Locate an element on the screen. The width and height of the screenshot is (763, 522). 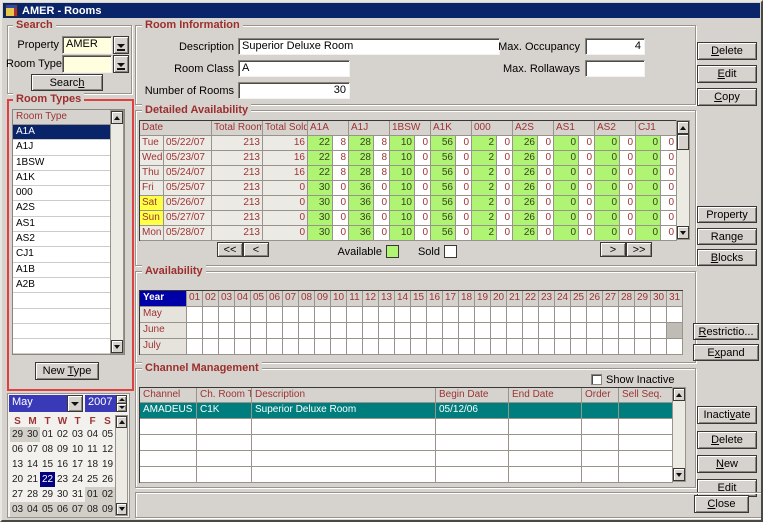
calendar-date: 27 is located at coordinates (17, 494).